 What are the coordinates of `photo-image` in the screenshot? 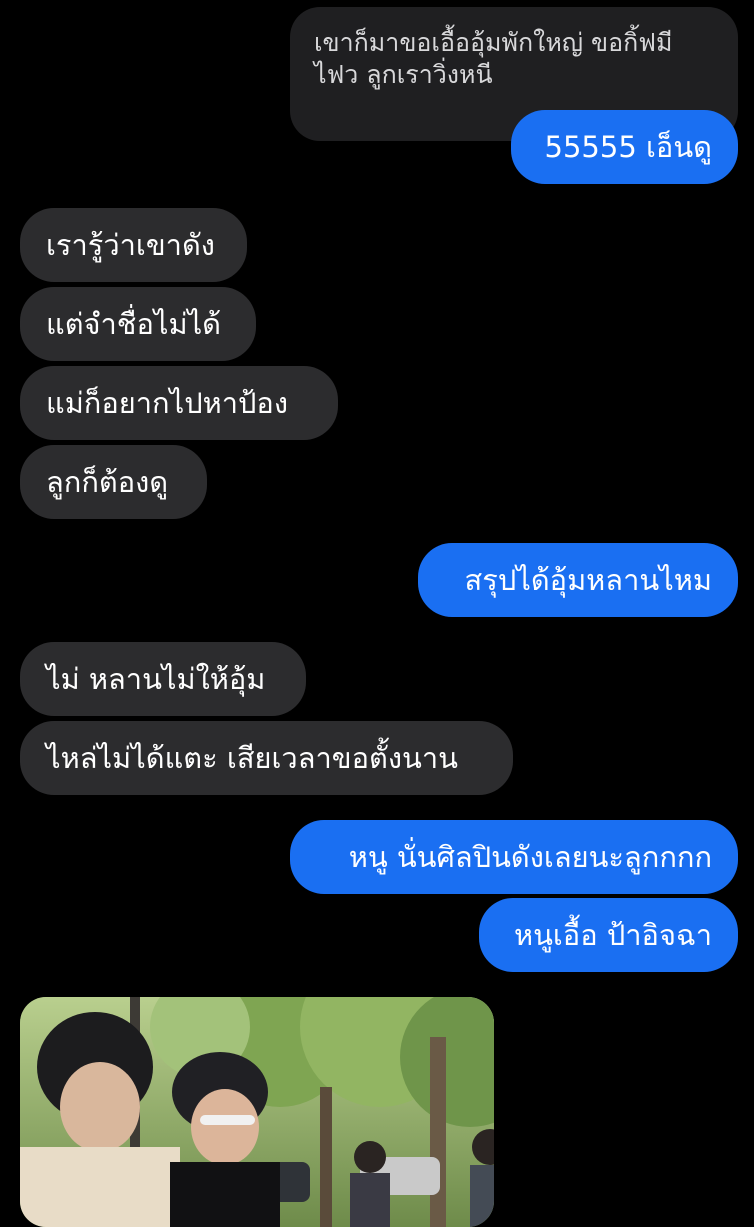 It's located at (257, 1112).